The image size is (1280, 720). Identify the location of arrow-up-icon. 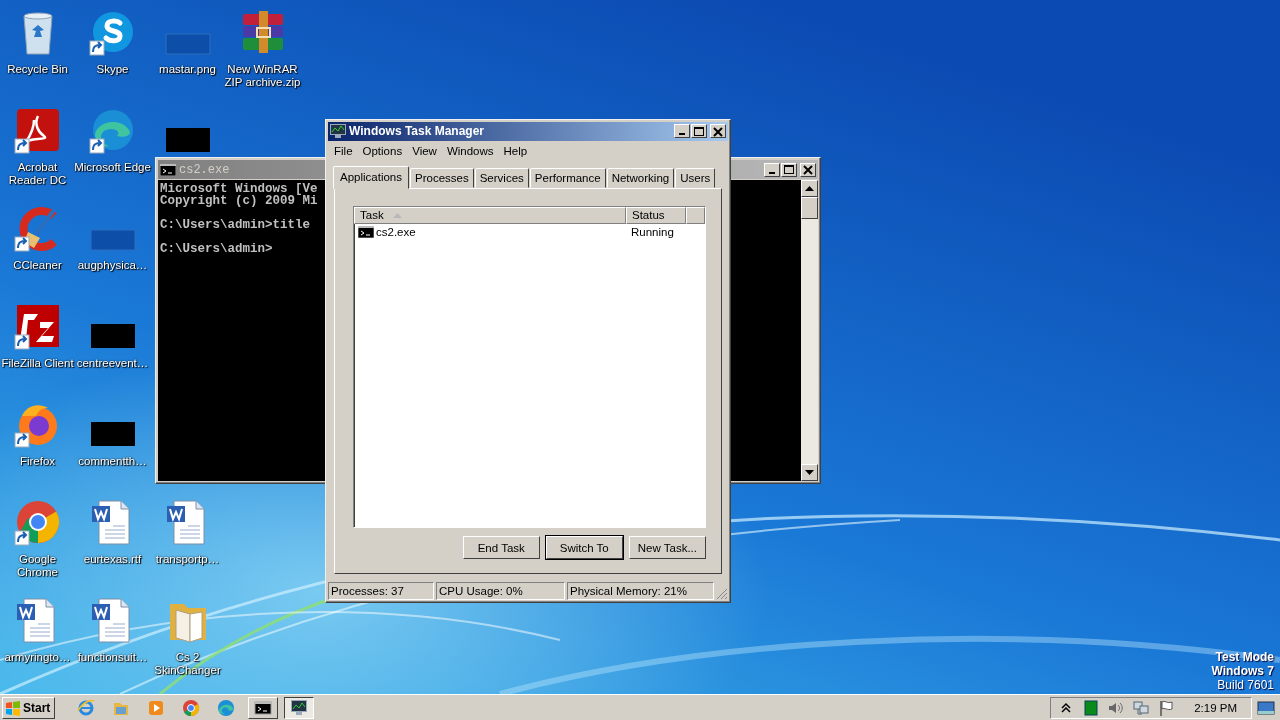
(809, 188).